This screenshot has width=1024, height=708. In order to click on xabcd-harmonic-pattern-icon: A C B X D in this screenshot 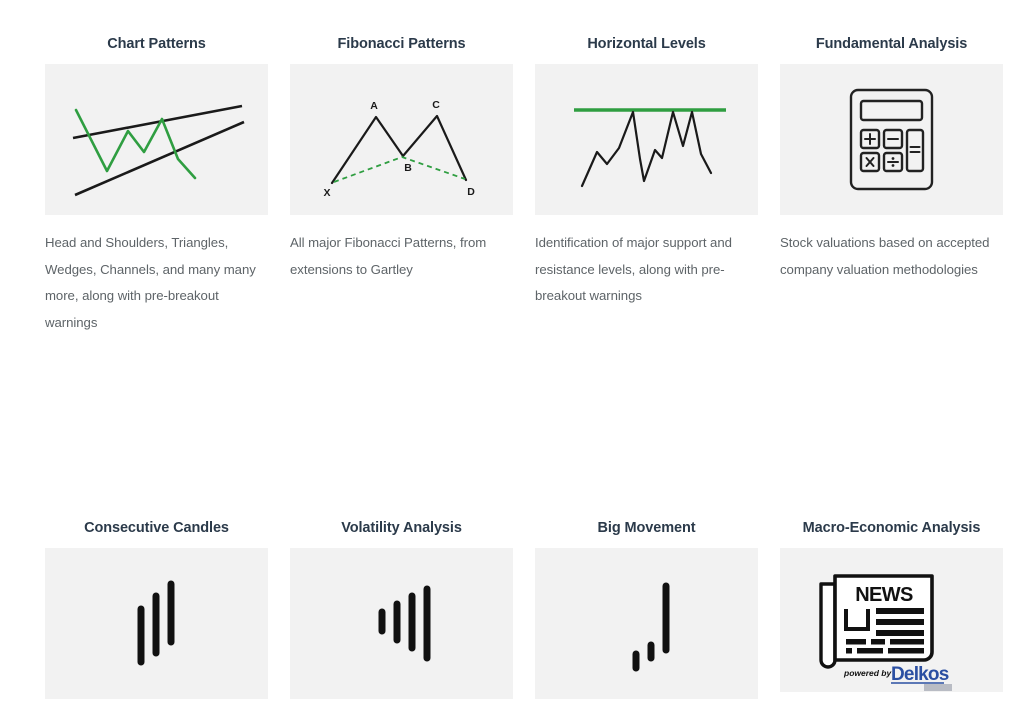, I will do `click(401, 140)`.